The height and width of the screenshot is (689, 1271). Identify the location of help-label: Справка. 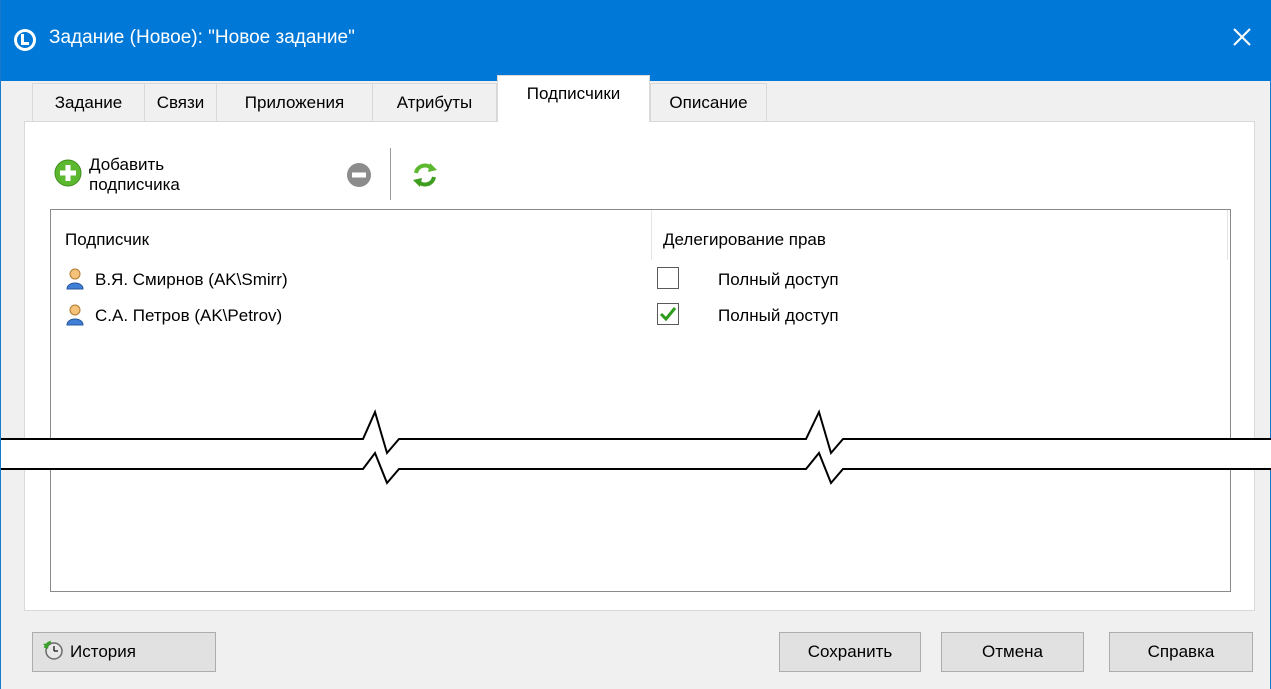
(1181, 651).